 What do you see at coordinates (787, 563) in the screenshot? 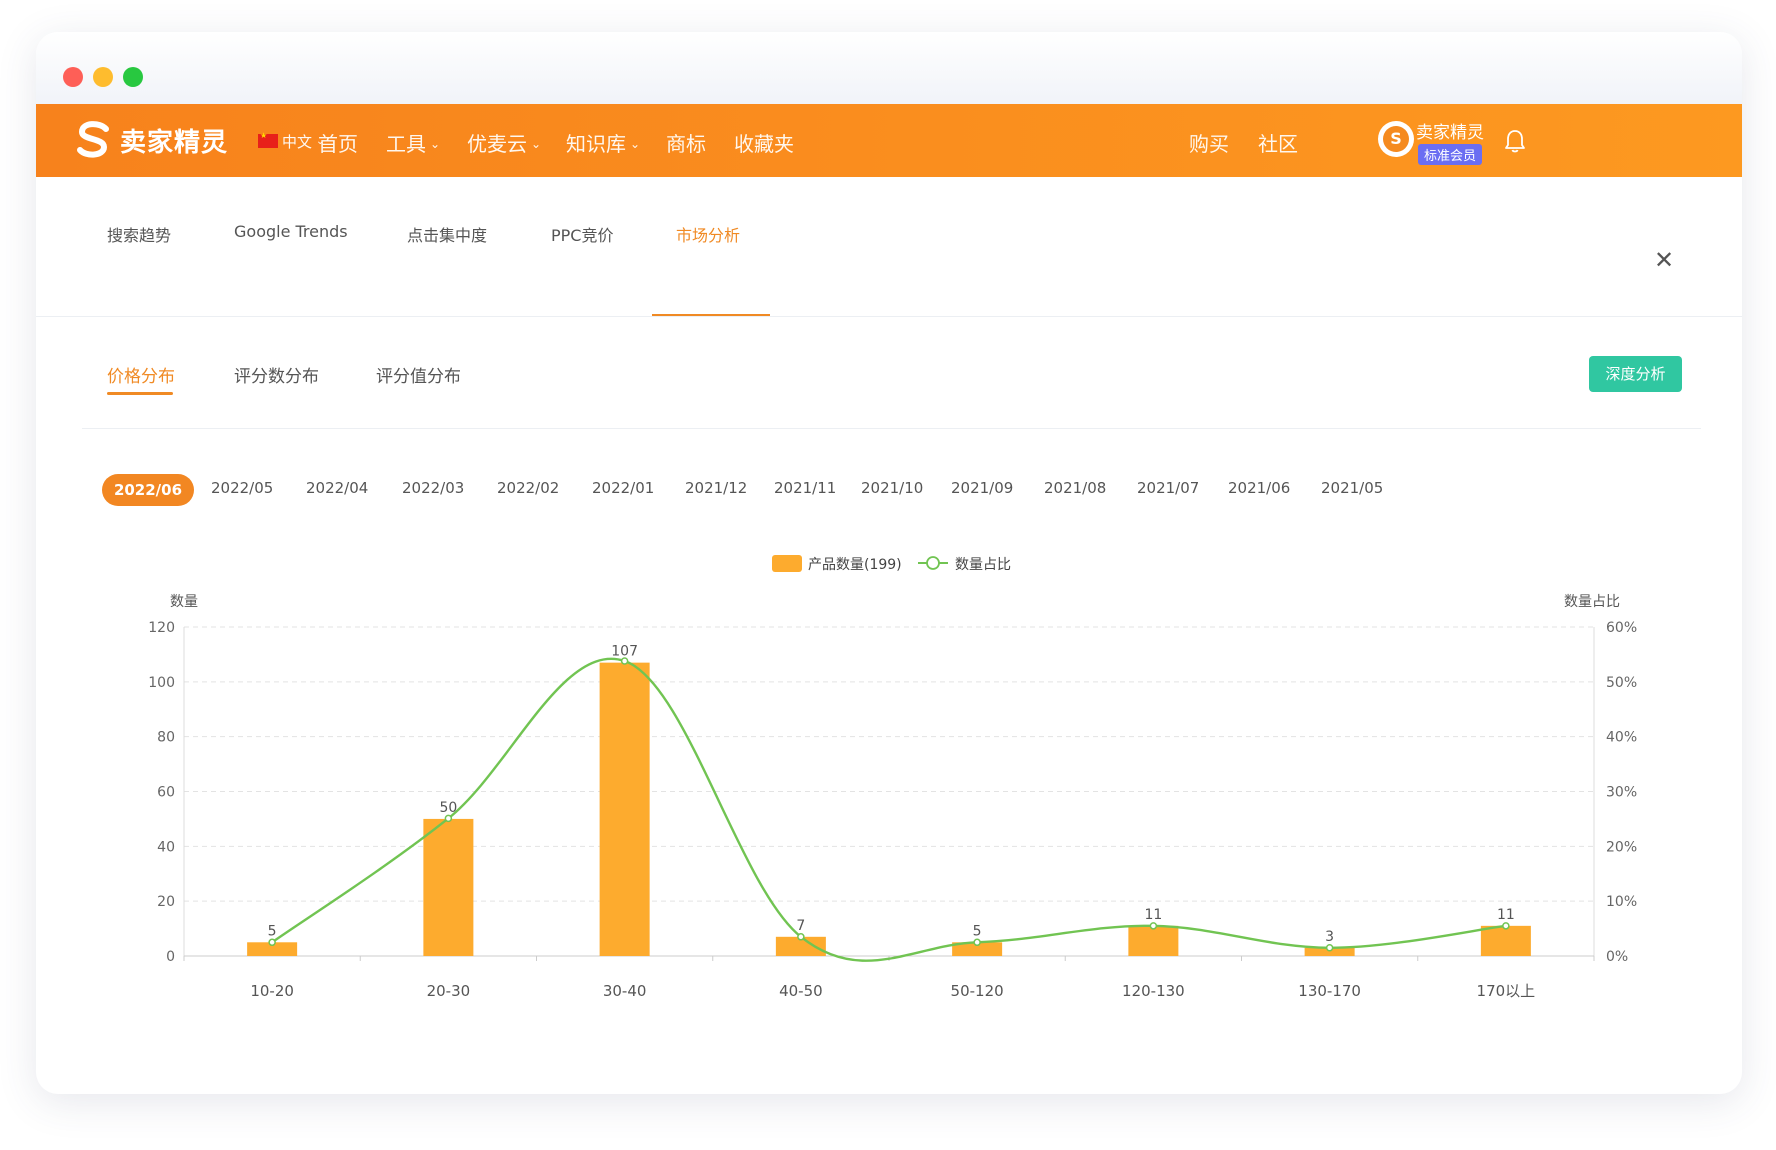
I see `legend-bar-swatch` at bounding box center [787, 563].